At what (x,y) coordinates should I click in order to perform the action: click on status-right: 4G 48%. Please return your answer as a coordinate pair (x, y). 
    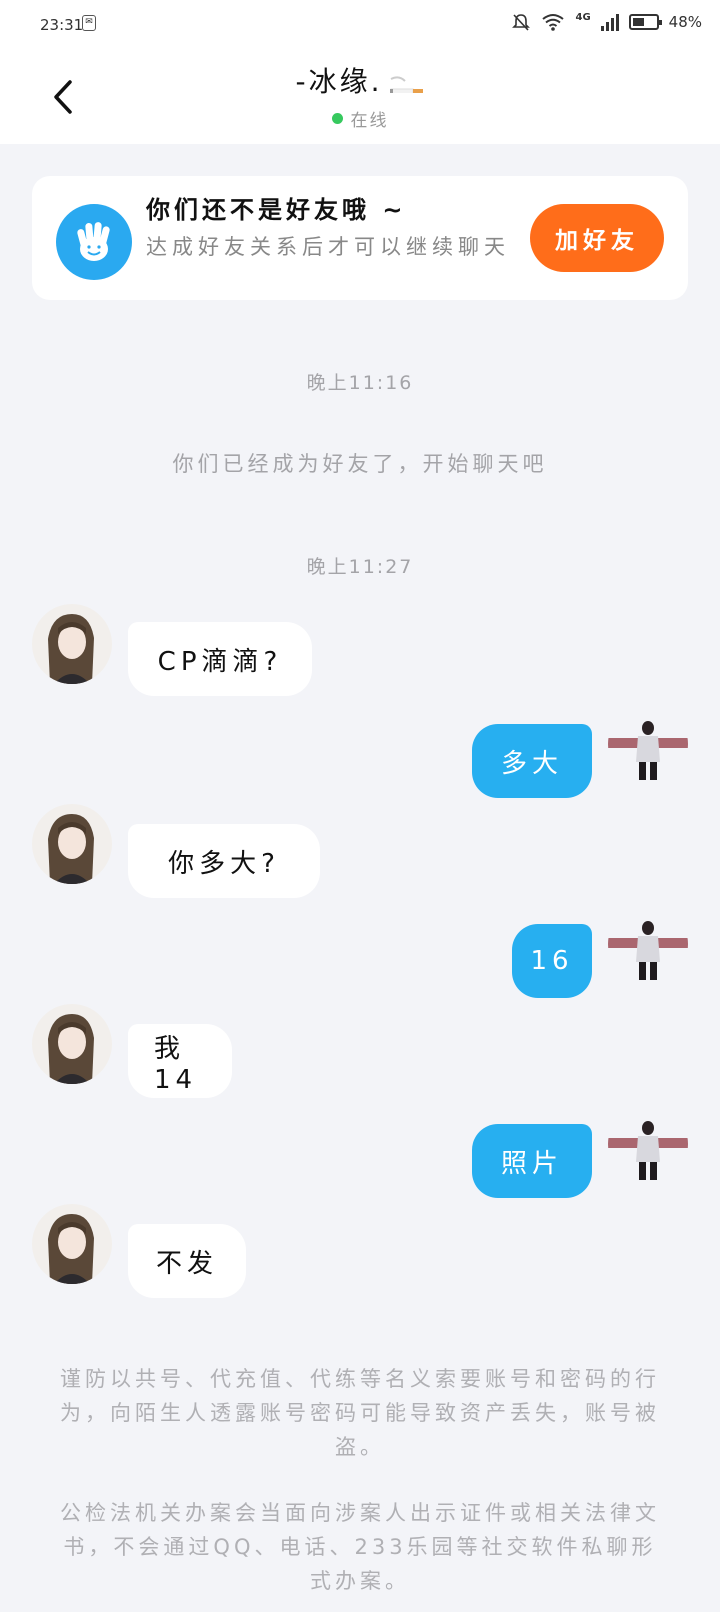
    Looking at the image, I should click on (606, 22).